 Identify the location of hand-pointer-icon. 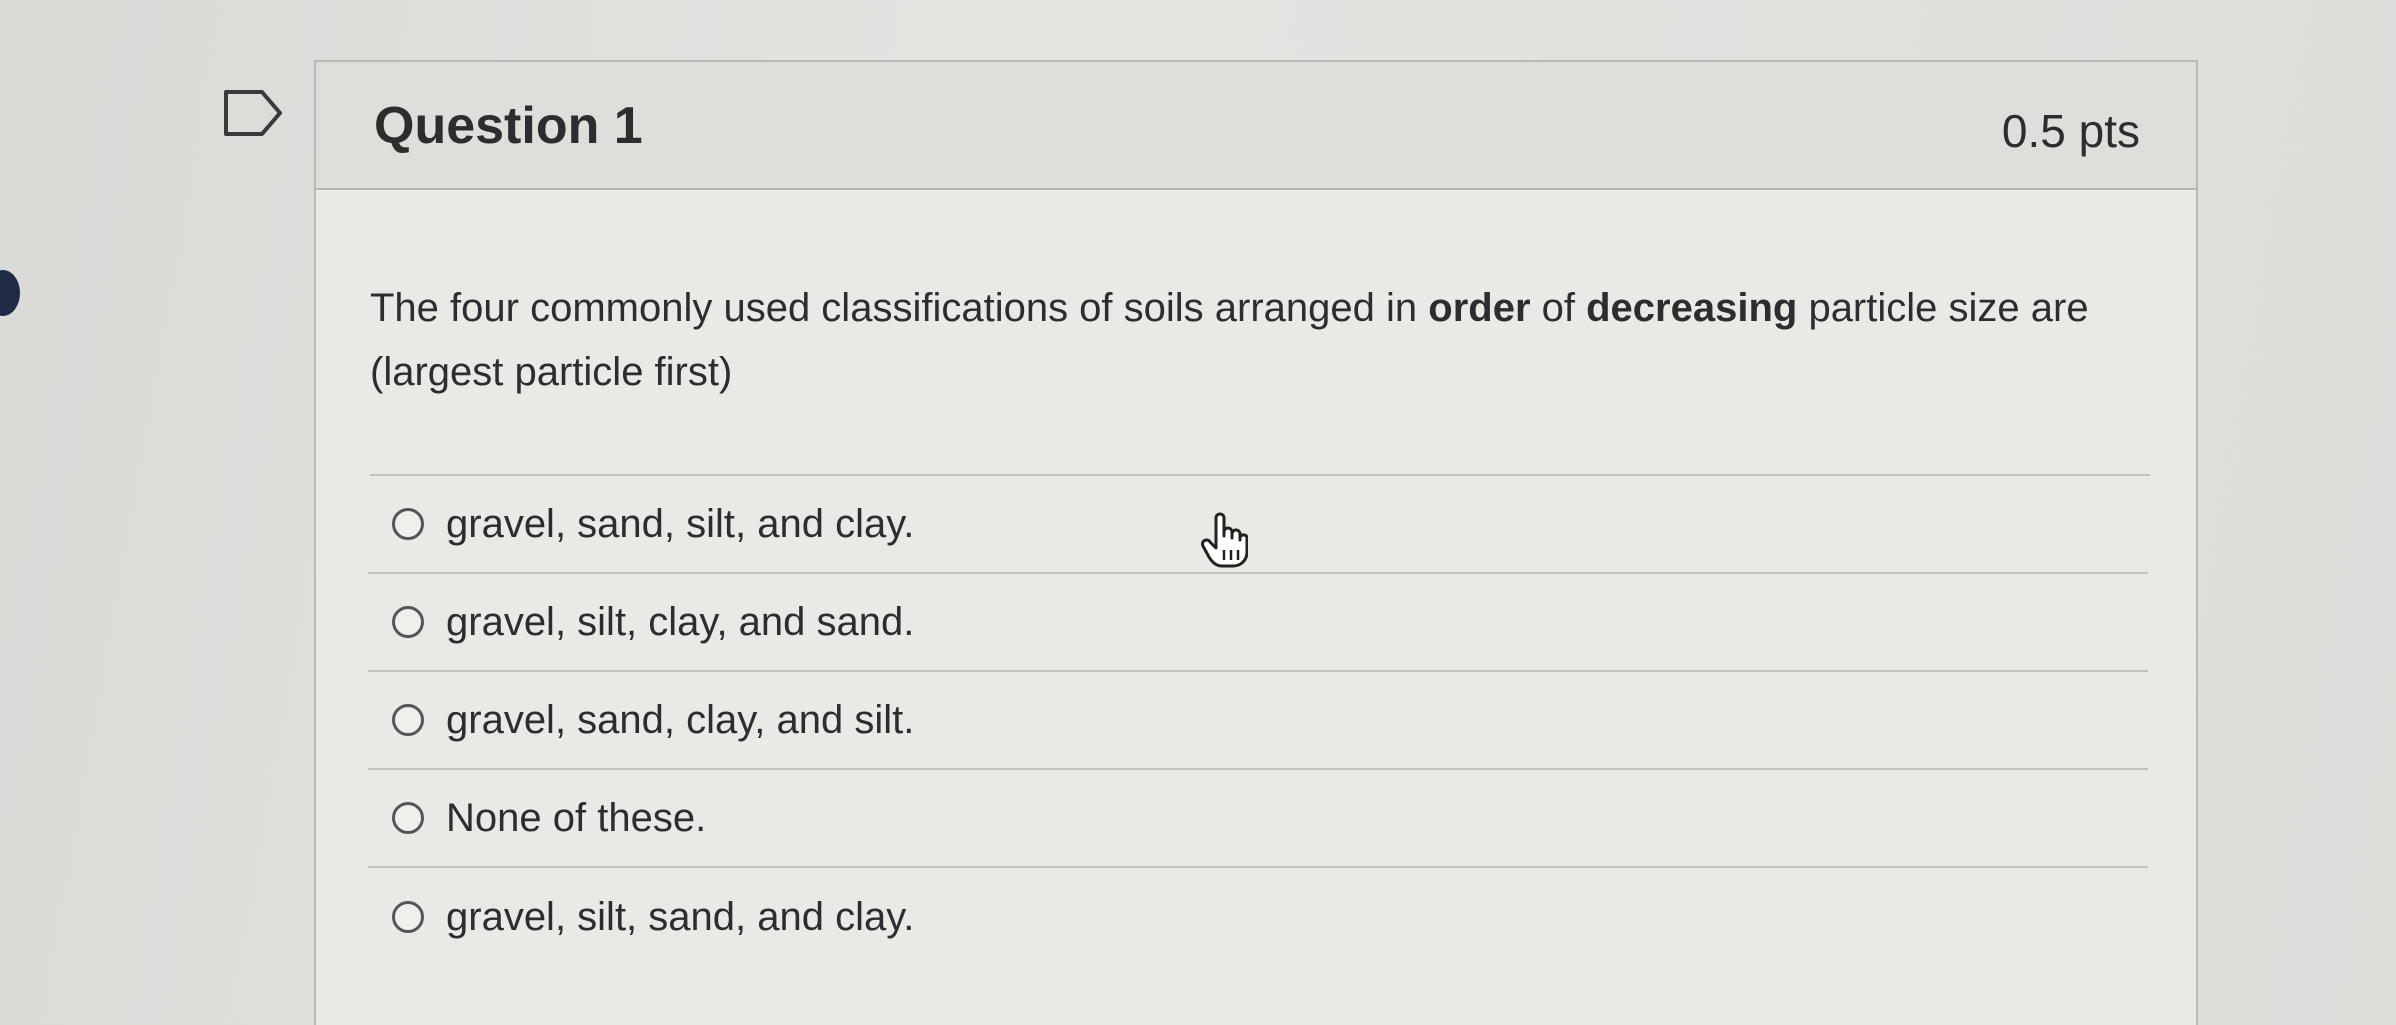
(1224, 540).